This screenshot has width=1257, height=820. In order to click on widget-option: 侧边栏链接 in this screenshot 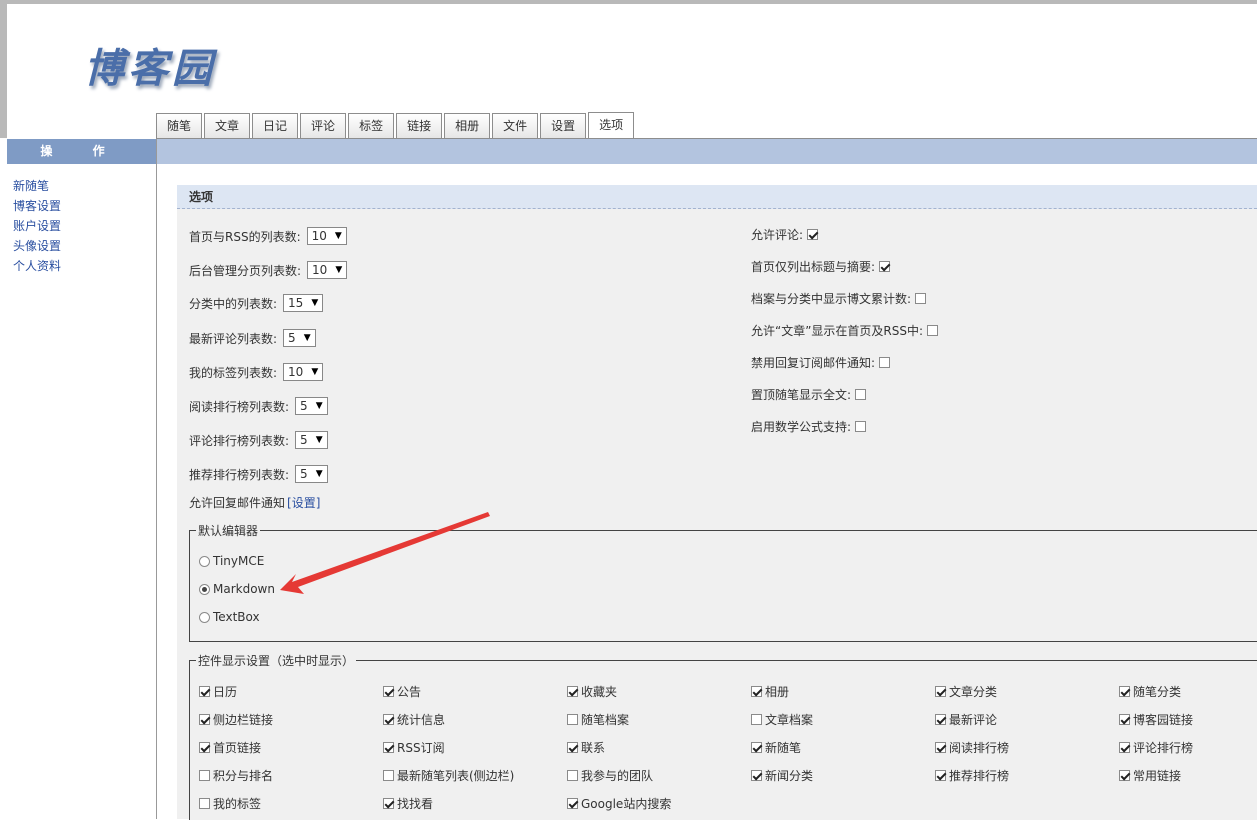, I will do `click(236, 719)`.